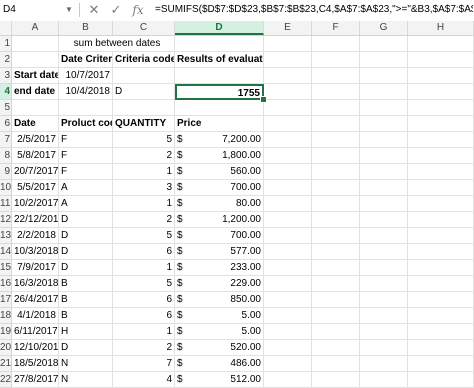 The image size is (474, 388). What do you see at coordinates (35, 316) in the screenshot?
I see `cell-a-18: 4/1/2018` at bounding box center [35, 316].